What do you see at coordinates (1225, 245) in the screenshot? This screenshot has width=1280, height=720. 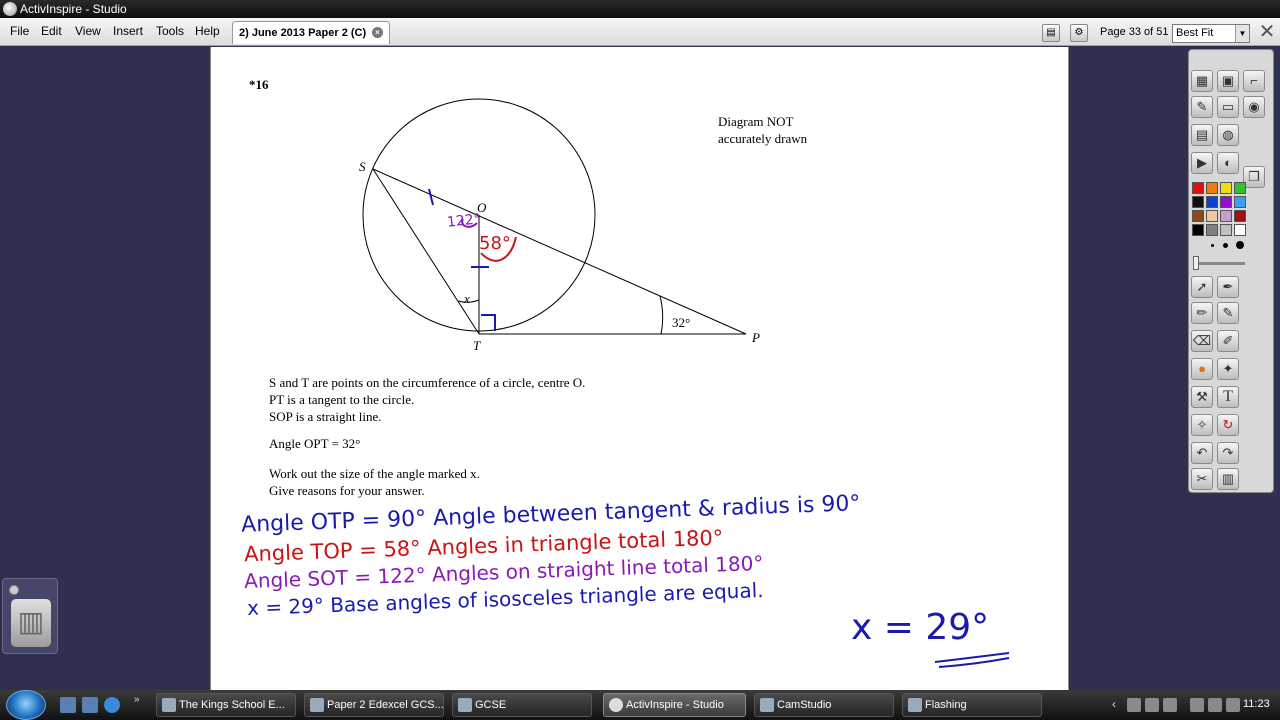 I see `pen-width-medium-icon` at bounding box center [1225, 245].